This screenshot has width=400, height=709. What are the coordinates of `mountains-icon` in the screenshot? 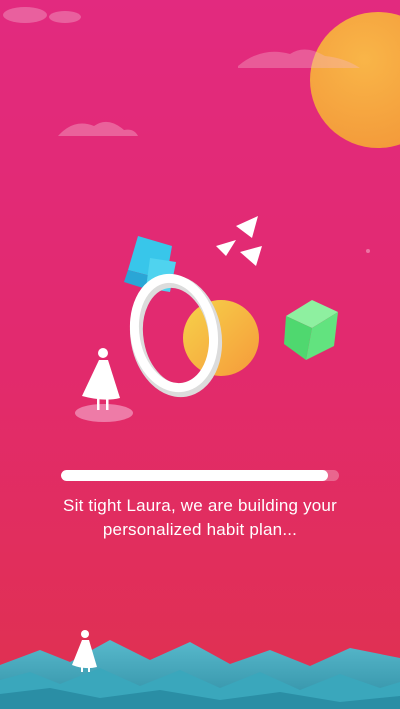 It's located at (200, 674).